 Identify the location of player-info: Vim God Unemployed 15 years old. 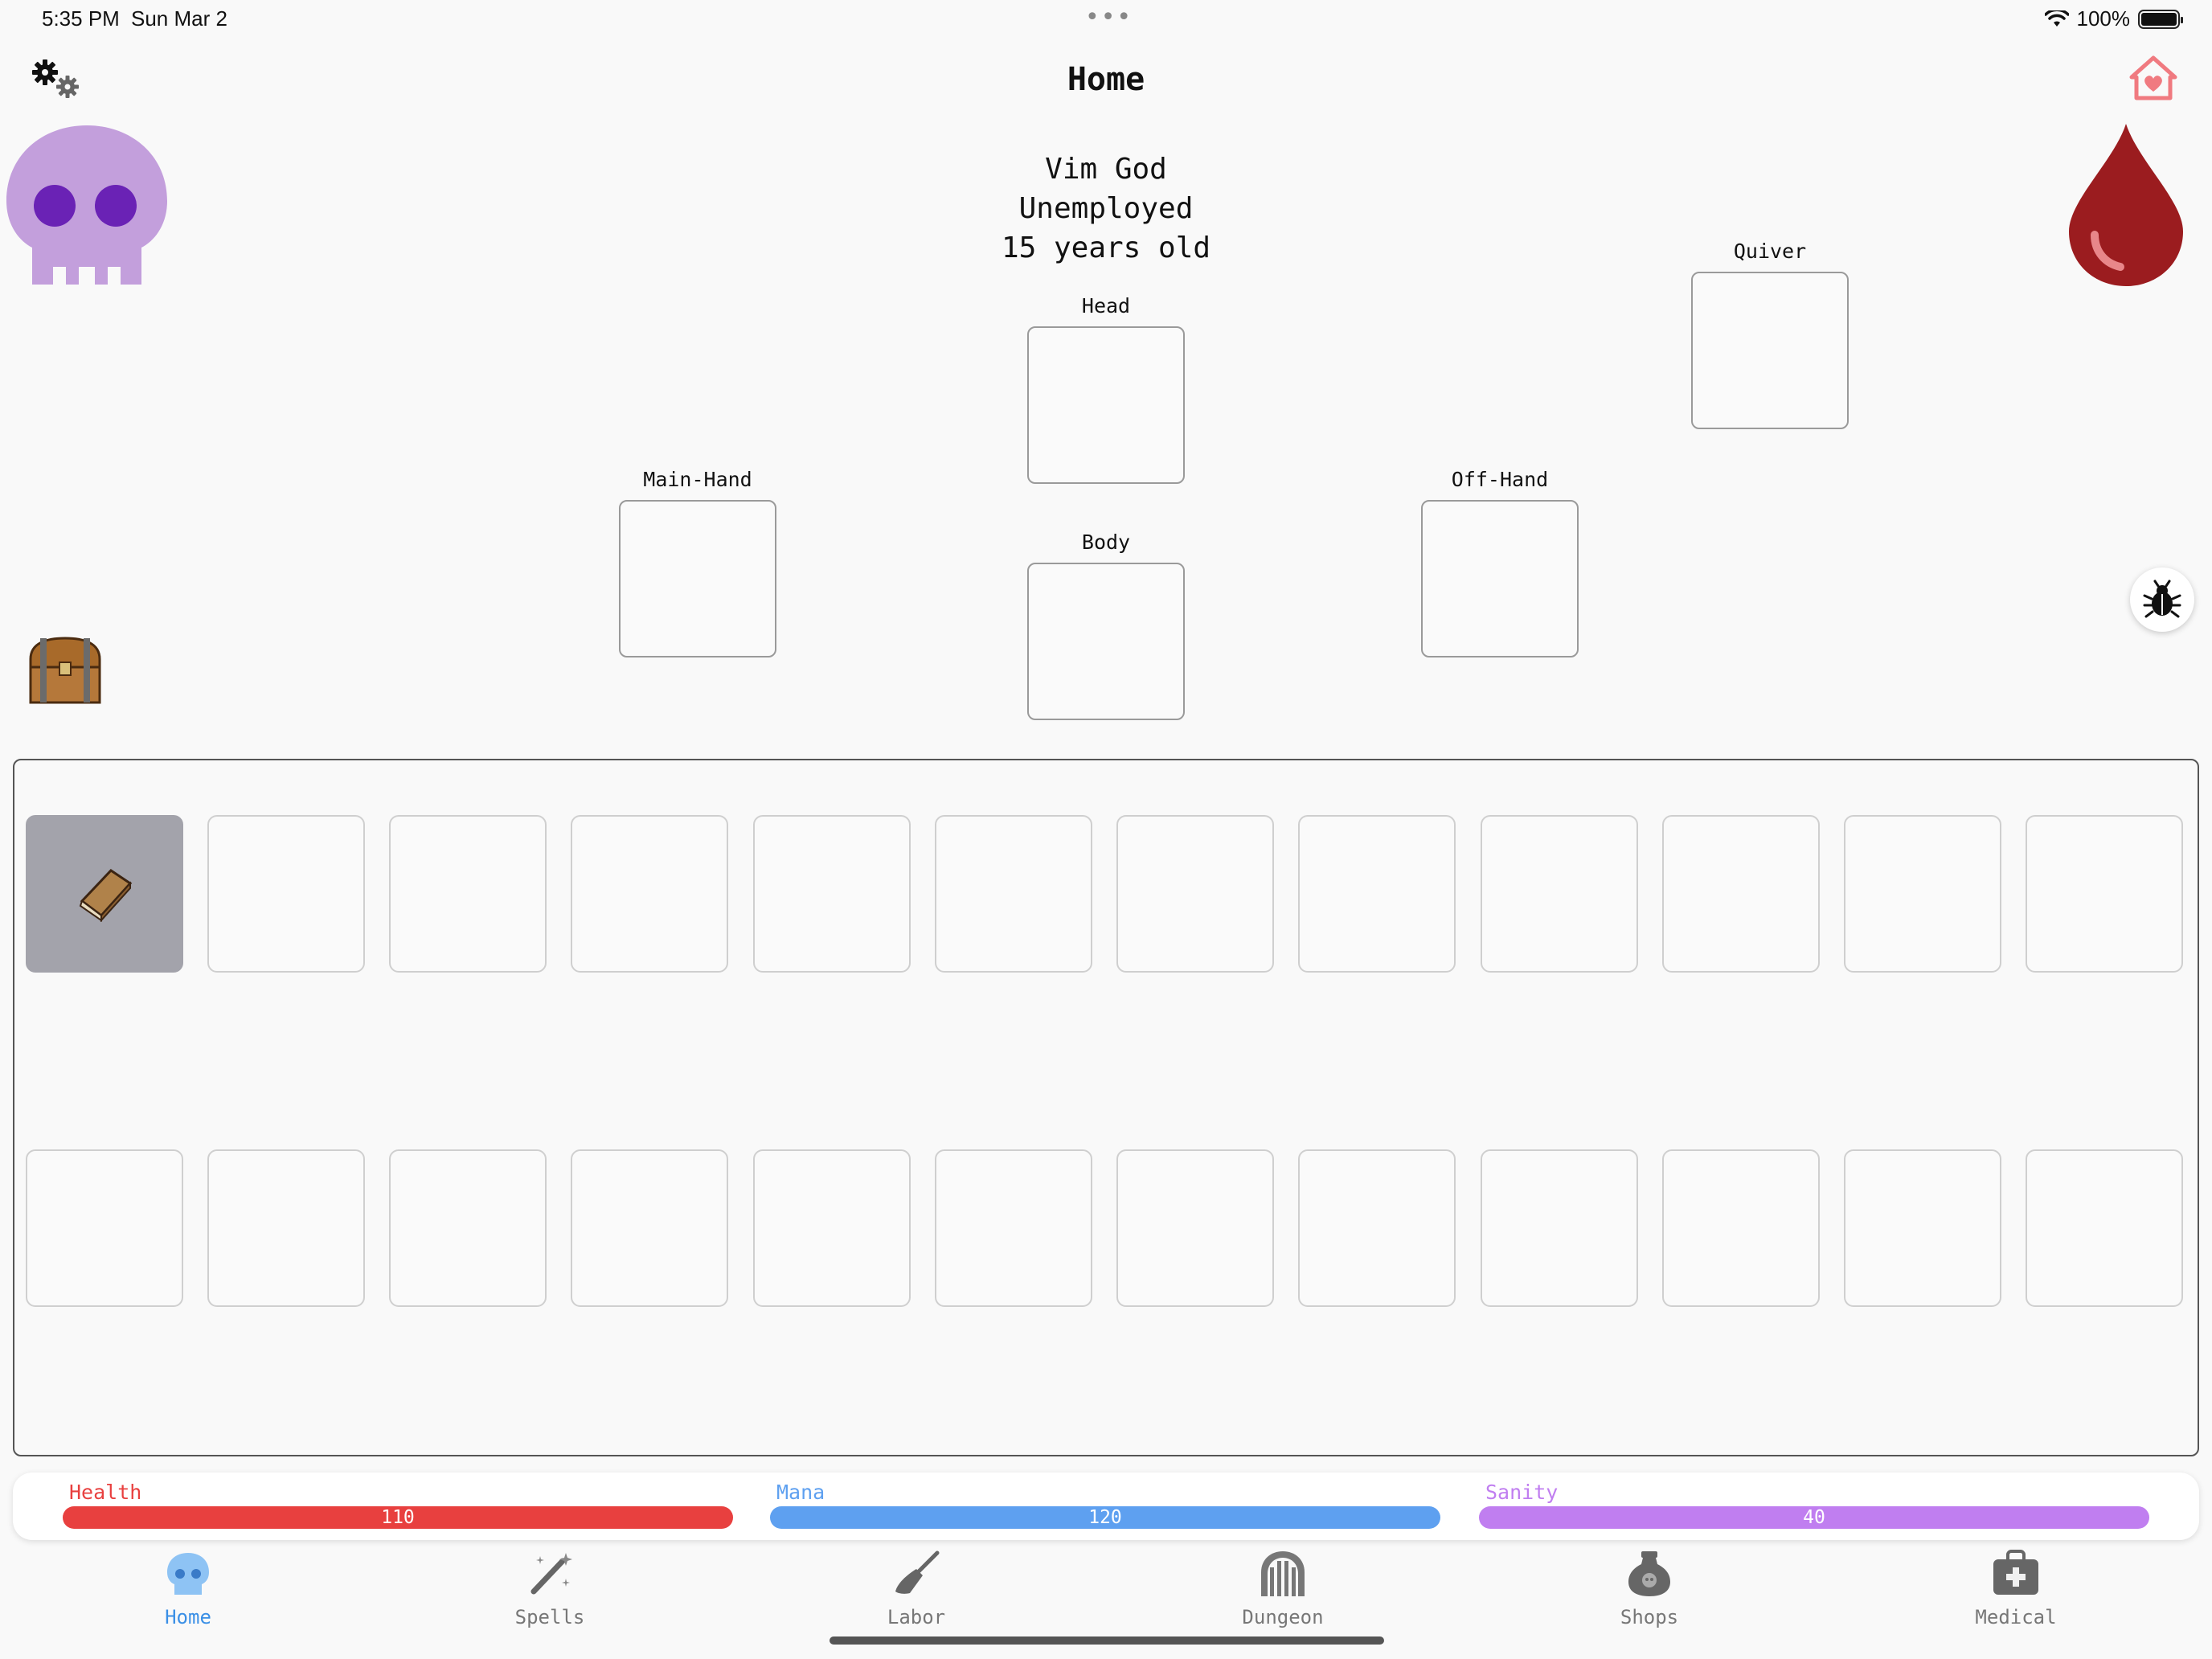
(1106, 209).